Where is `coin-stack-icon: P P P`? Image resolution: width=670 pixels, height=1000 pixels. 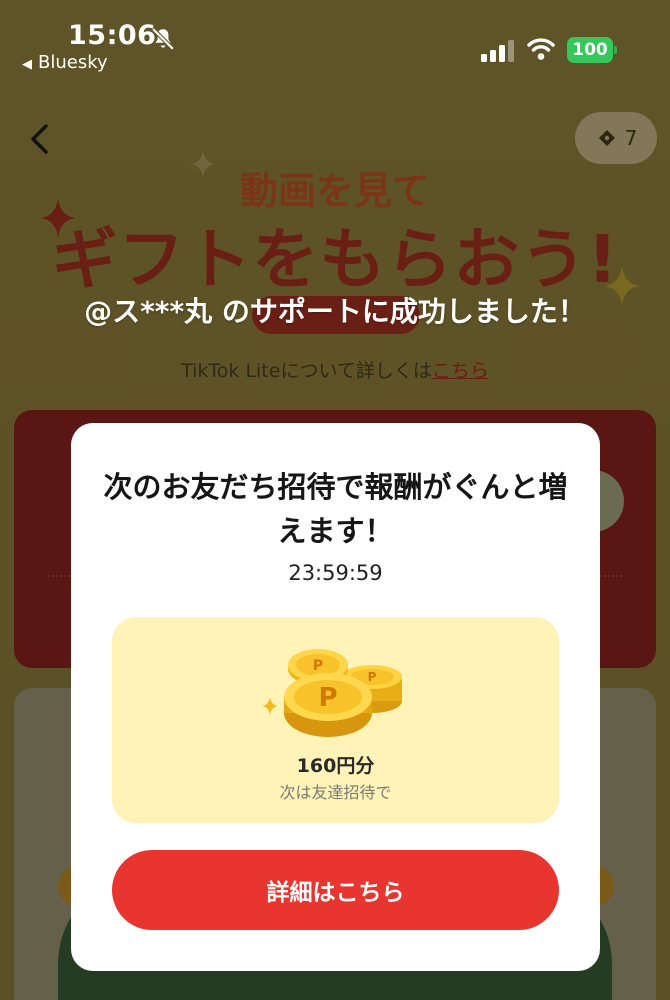
coin-stack-icon: P P P is located at coordinates (332, 693).